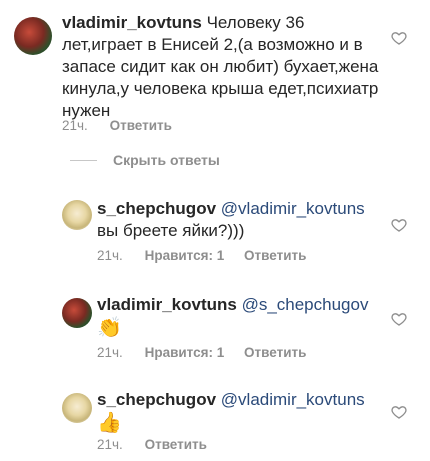 The width and height of the screenshot is (430, 461). I want to click on reply-text: s_chepchugov @vladimir_kovtuns 👍, so click(237, 412).